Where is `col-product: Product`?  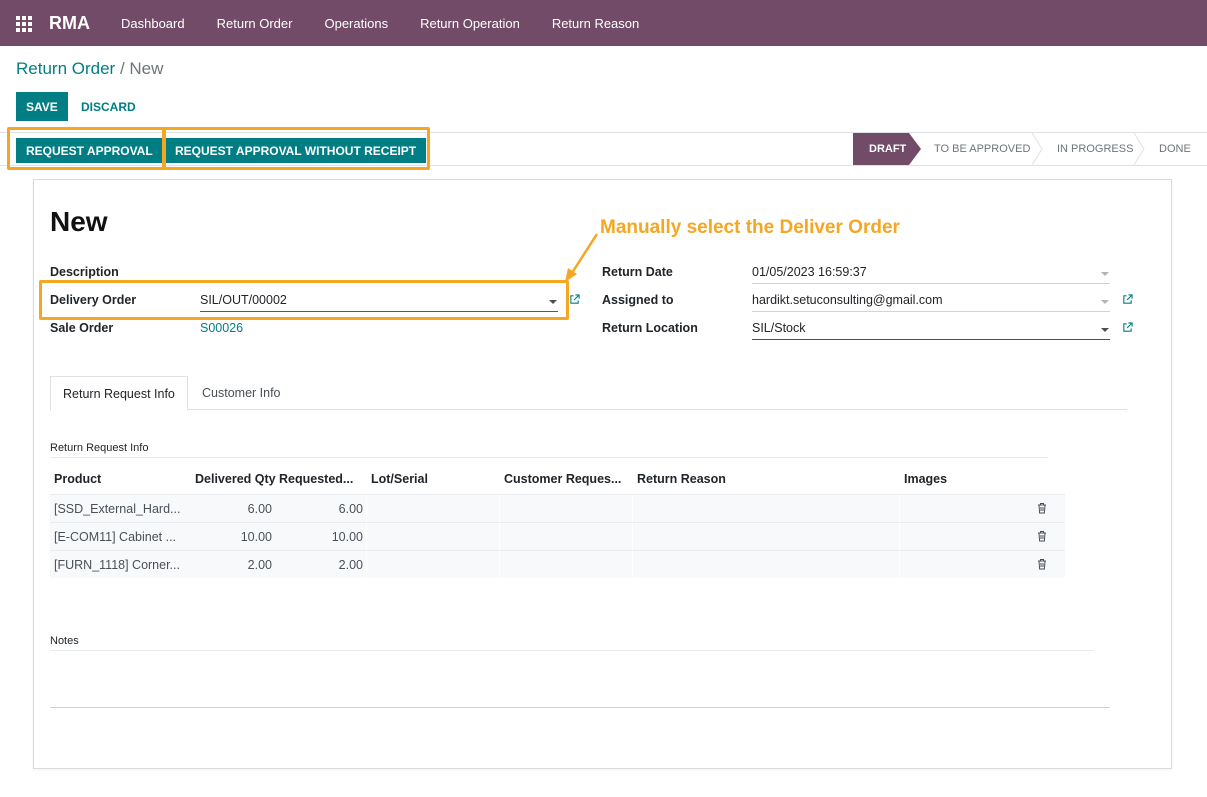
col-product: Product is located at coordinates (77, 479).